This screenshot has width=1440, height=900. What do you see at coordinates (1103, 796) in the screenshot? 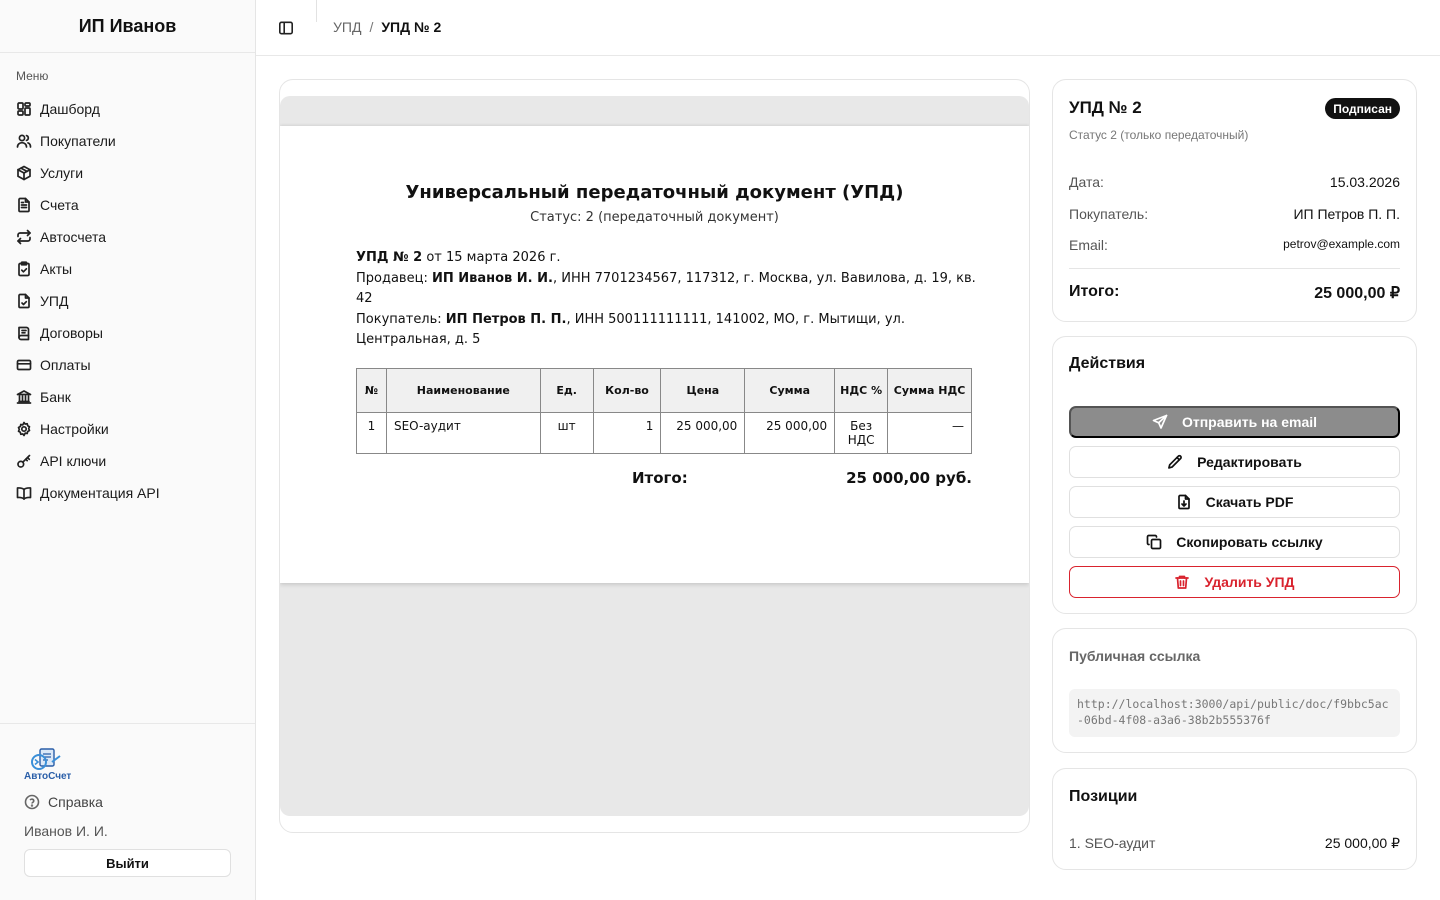
I see `positions-title: Позиции` at bounding box center [1103, 796].